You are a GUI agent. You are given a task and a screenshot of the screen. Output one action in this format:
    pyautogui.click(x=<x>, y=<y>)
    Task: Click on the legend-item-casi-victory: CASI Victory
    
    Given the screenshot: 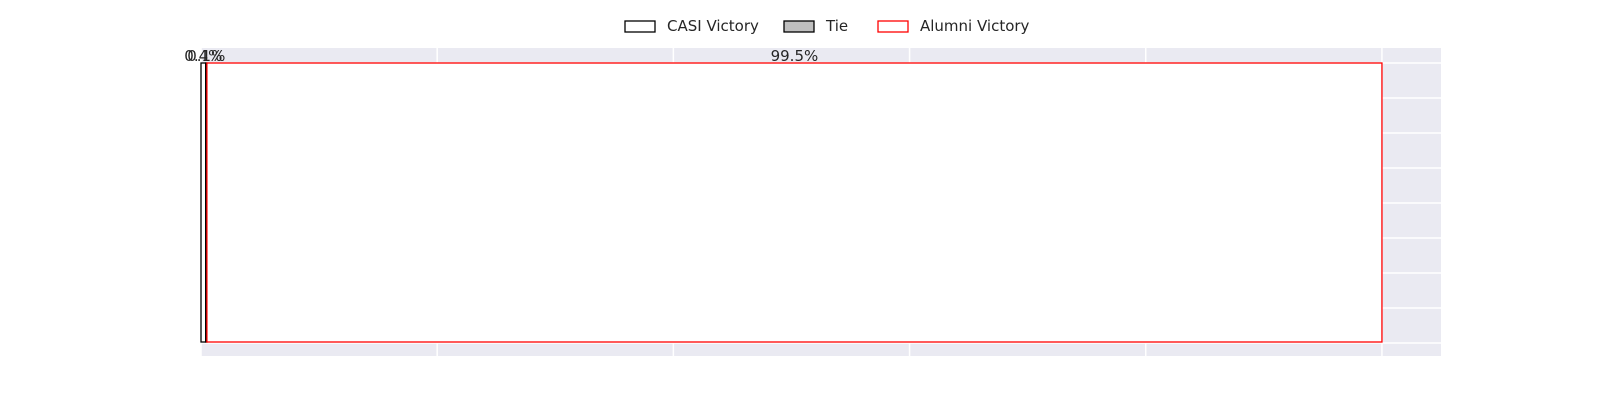 What is the action you would take?
    pyautogui.click(x=691, y=26)
    